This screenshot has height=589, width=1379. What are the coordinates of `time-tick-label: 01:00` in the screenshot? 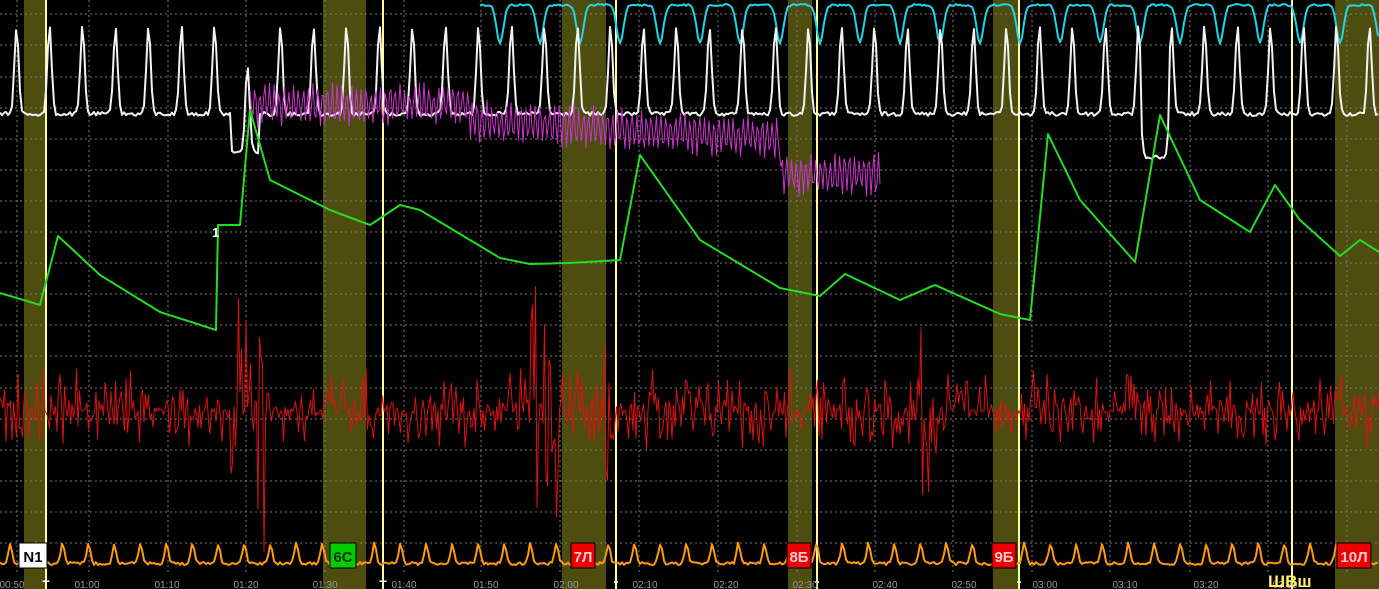 It's located at (86, 584).